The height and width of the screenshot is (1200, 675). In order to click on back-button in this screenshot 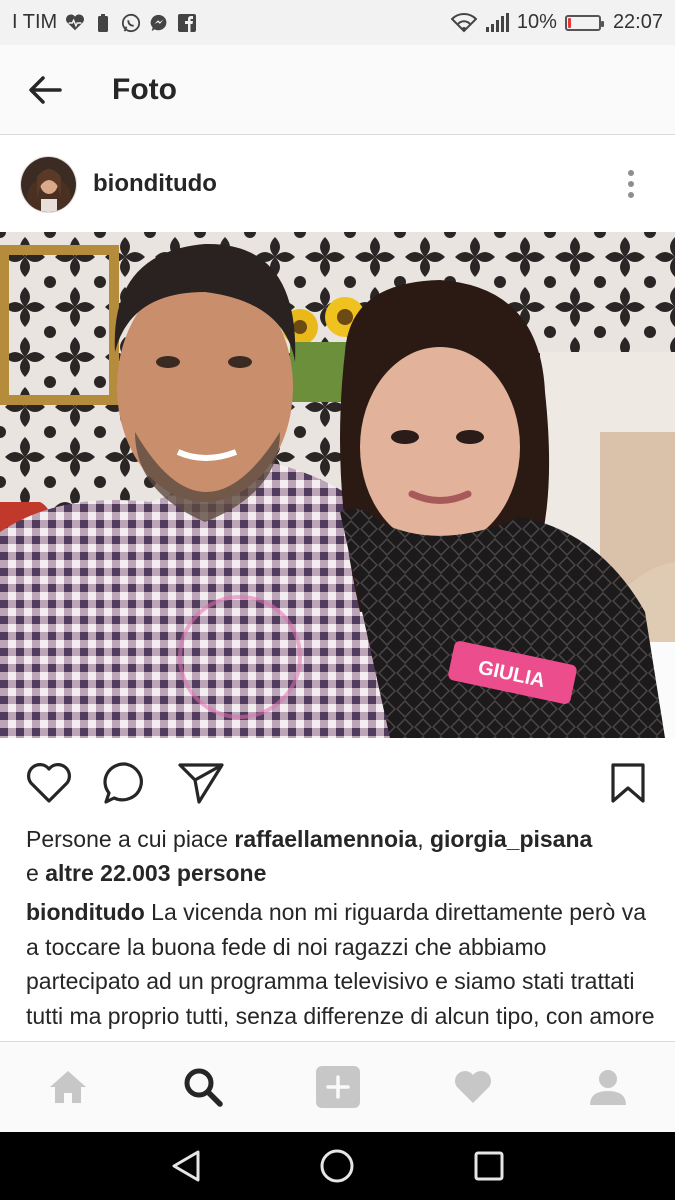, I will do `click(45, 90)`.